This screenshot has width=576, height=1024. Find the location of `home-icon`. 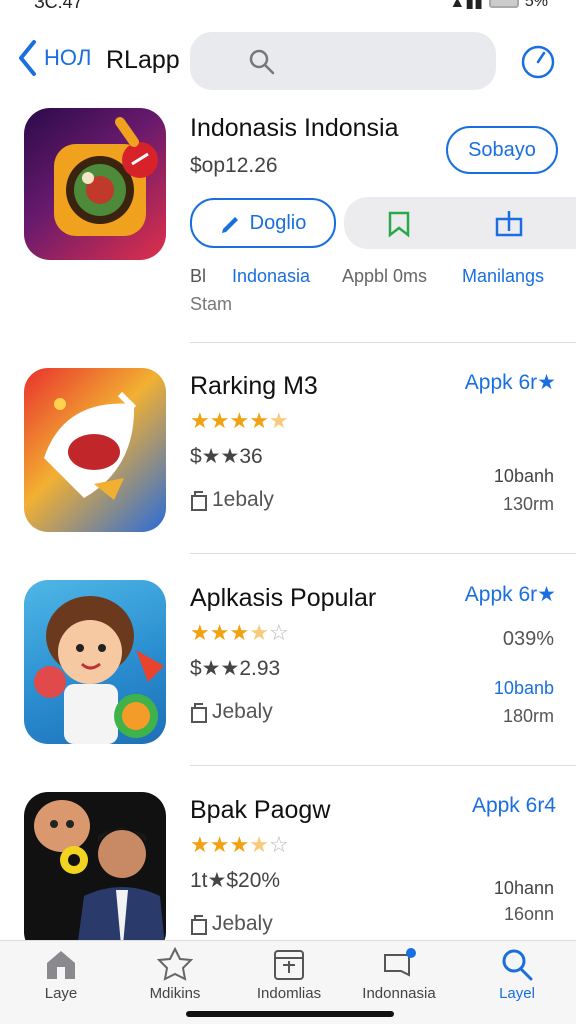

home-icon is located at coordinates (61, 965).